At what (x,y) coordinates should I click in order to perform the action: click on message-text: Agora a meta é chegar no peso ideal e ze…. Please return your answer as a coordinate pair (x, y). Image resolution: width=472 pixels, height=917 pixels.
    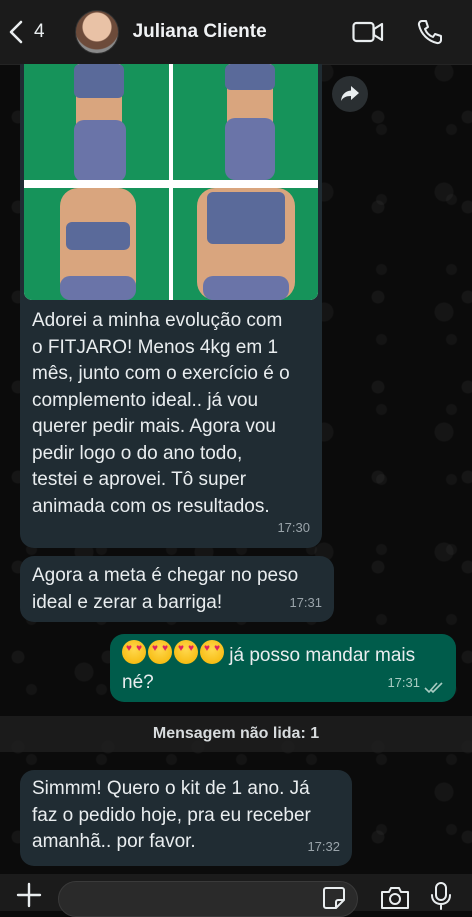
    Looking at the image, I should click on (165, 589).